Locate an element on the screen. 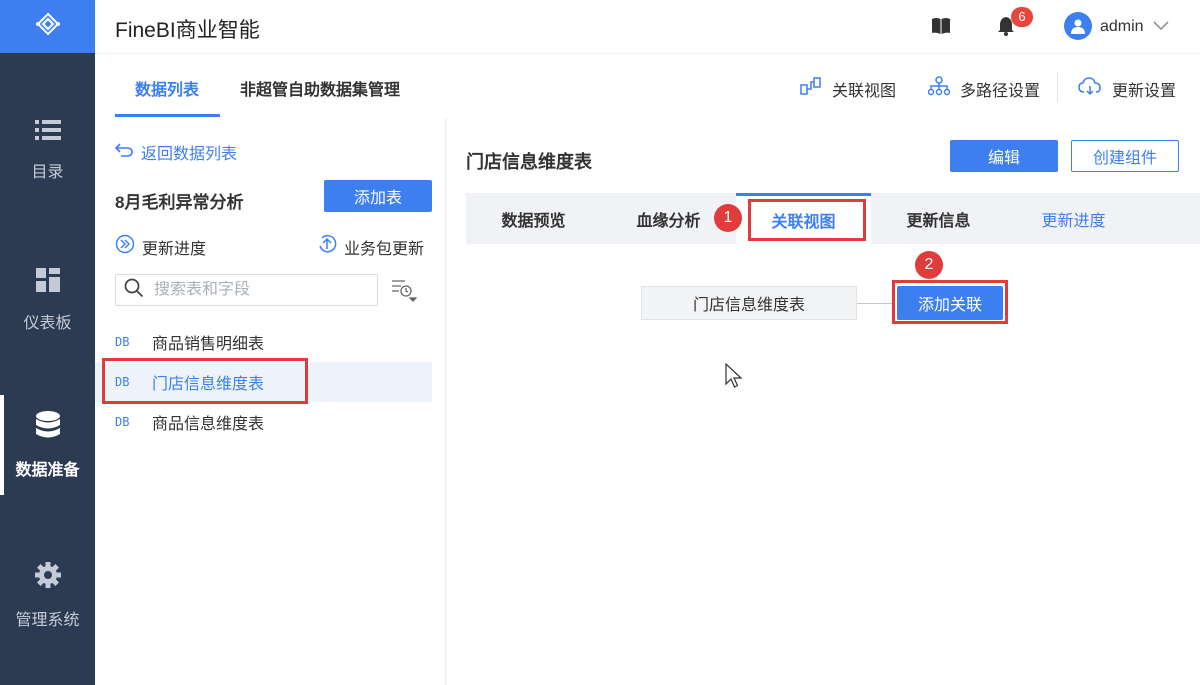 The height and width of the screenshot is (685, 1200). package-update-link: 业务包更新 is located at coordinates (370, 246).